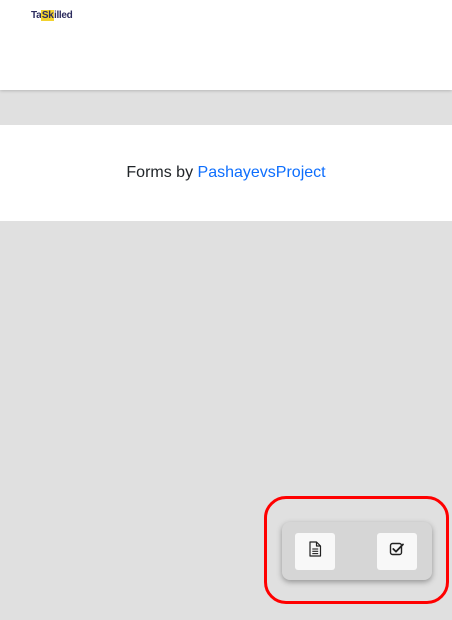  Describe the element at coordinates (36, 15) in the screenshot. I see `logo-text-start: Ta` at that location.